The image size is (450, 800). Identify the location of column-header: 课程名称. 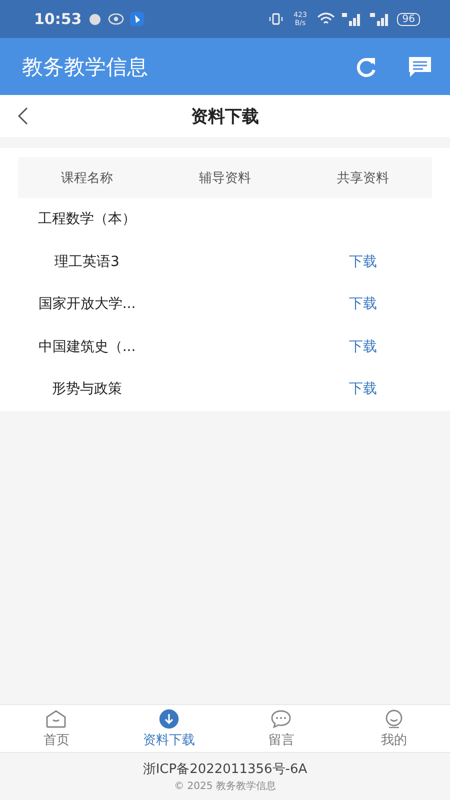
(87, 178).